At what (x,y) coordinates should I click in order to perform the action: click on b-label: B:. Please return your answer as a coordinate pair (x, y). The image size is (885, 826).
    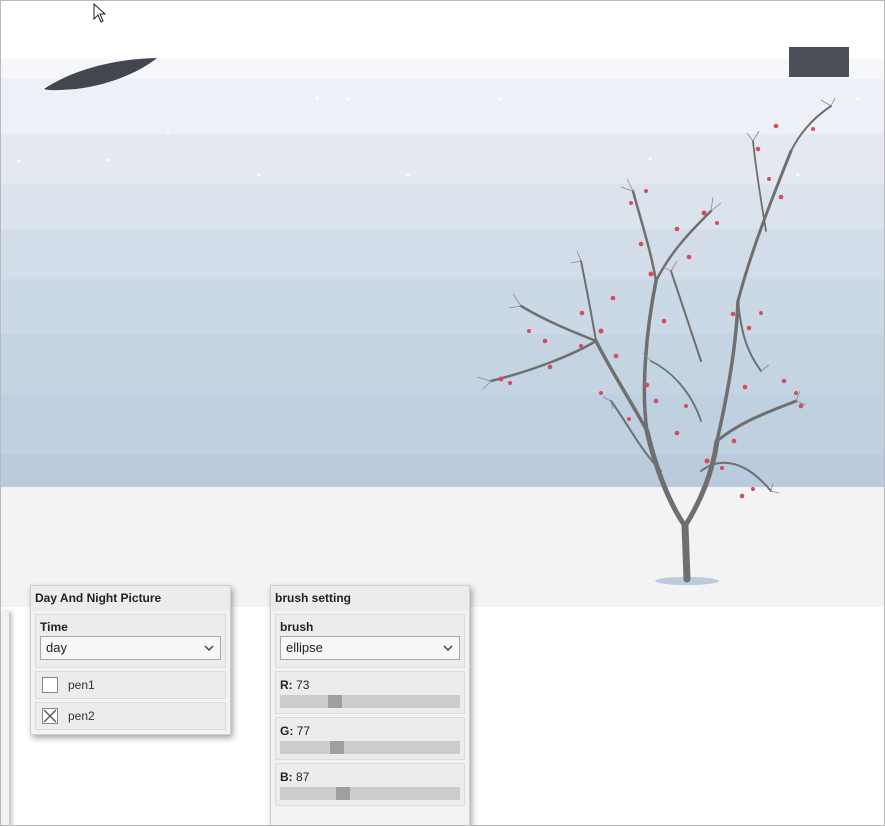
    Looking at the image, I should click on (286, 777).